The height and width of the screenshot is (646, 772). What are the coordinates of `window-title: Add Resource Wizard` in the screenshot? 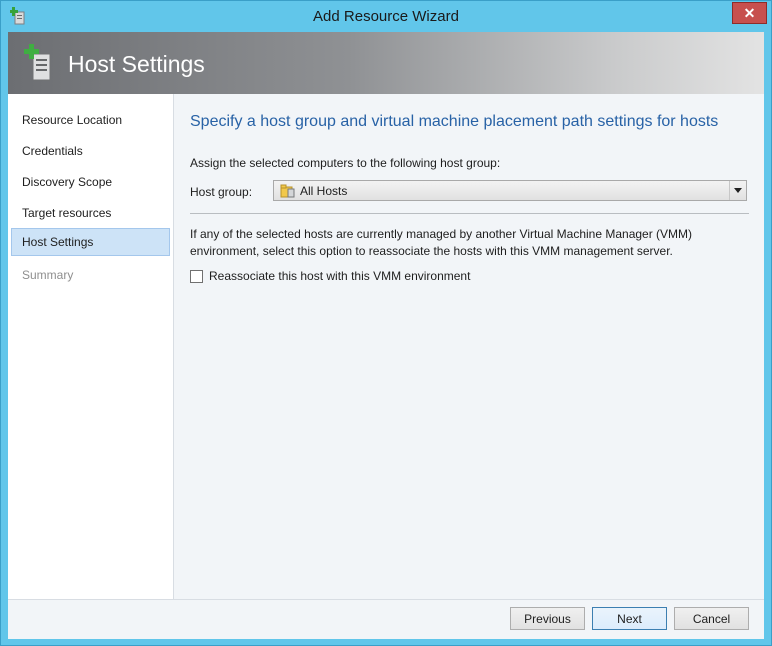 It's located at (386, 16).